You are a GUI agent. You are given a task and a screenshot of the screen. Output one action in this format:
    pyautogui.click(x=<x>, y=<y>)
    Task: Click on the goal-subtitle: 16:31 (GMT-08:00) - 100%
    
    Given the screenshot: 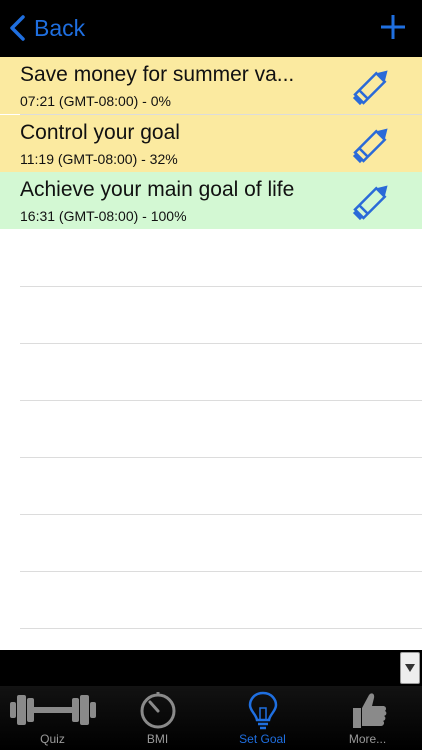 What is the action you would take?
    pyautogui.click(x=103, y=216)
    